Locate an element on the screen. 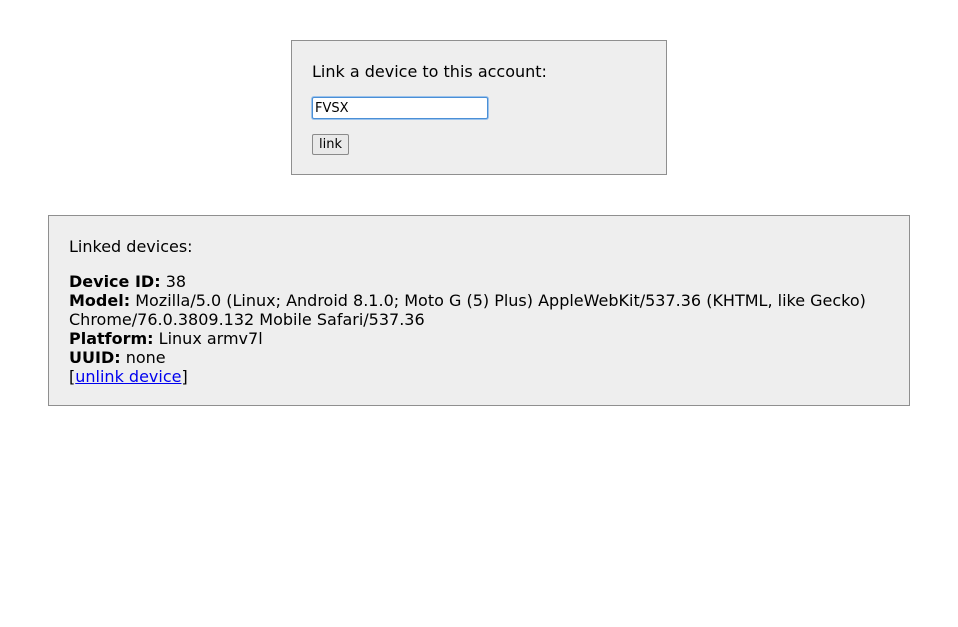  unlink-row: [unlink device] is located at coordinates (479, 376).